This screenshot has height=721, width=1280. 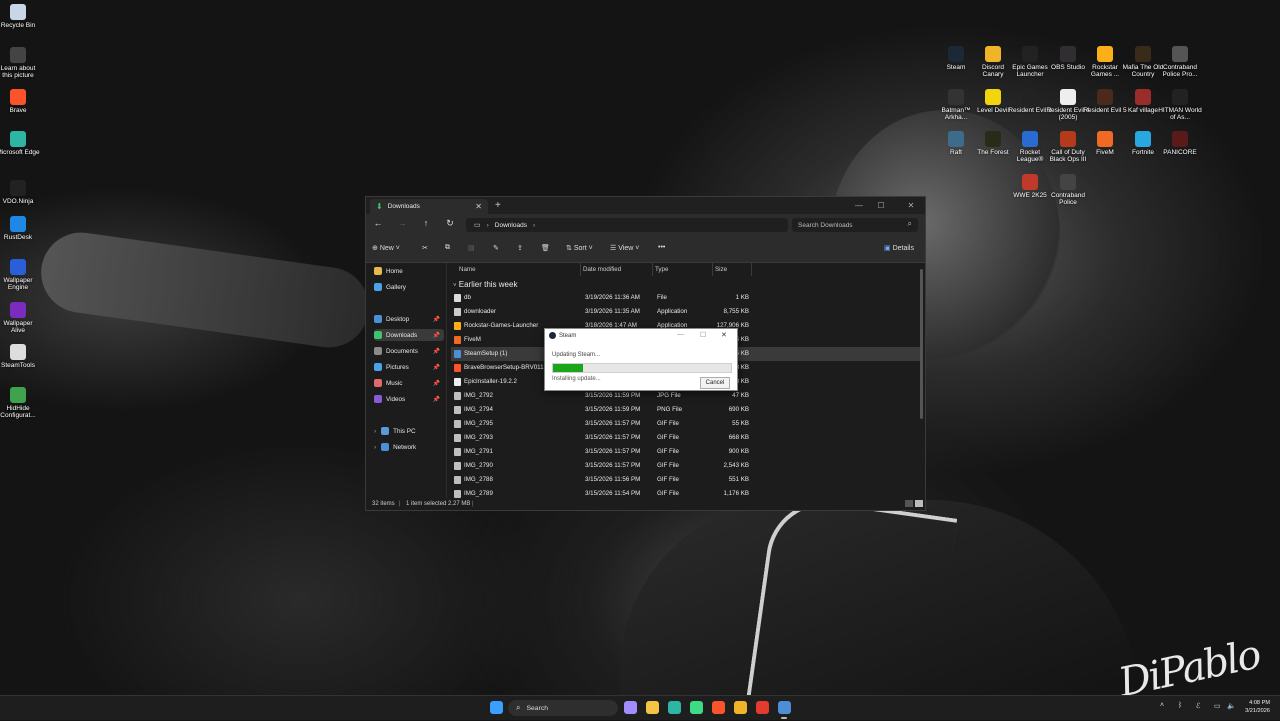 I want to click on edge-icon, so click(x=674, y=707).